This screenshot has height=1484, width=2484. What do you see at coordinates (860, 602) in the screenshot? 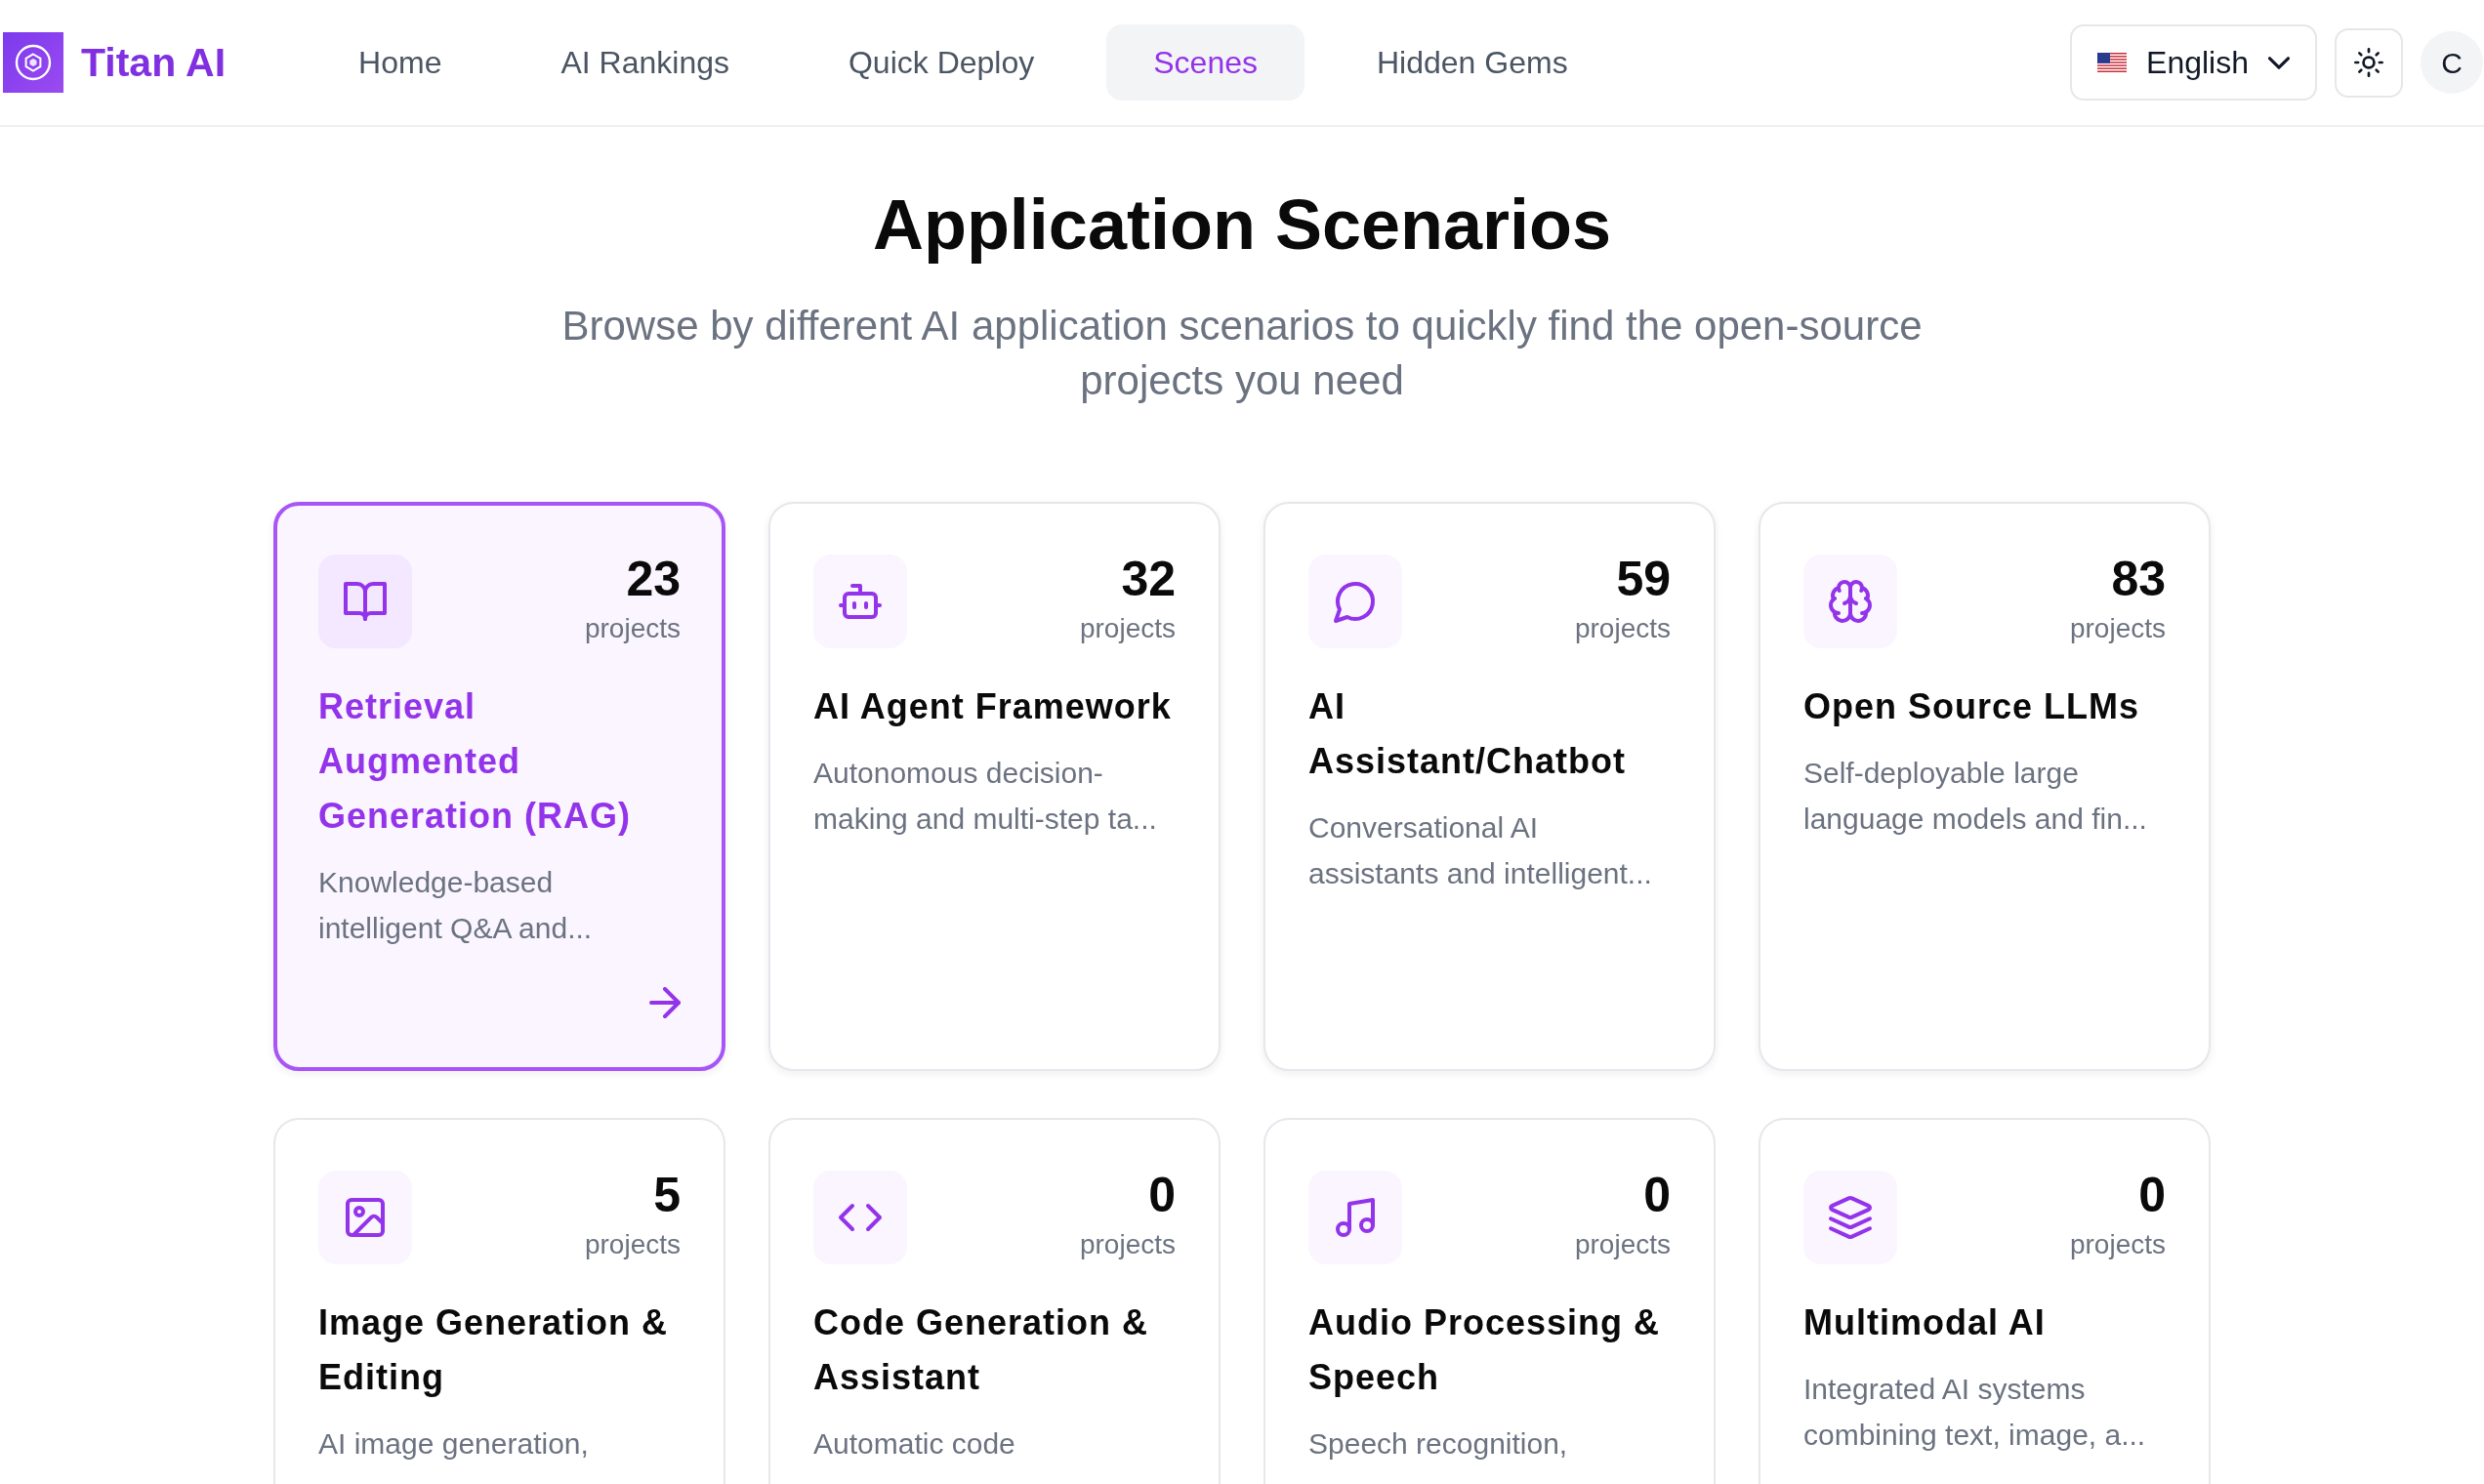
I see `robot-icon` at bounding box center [860, 602].